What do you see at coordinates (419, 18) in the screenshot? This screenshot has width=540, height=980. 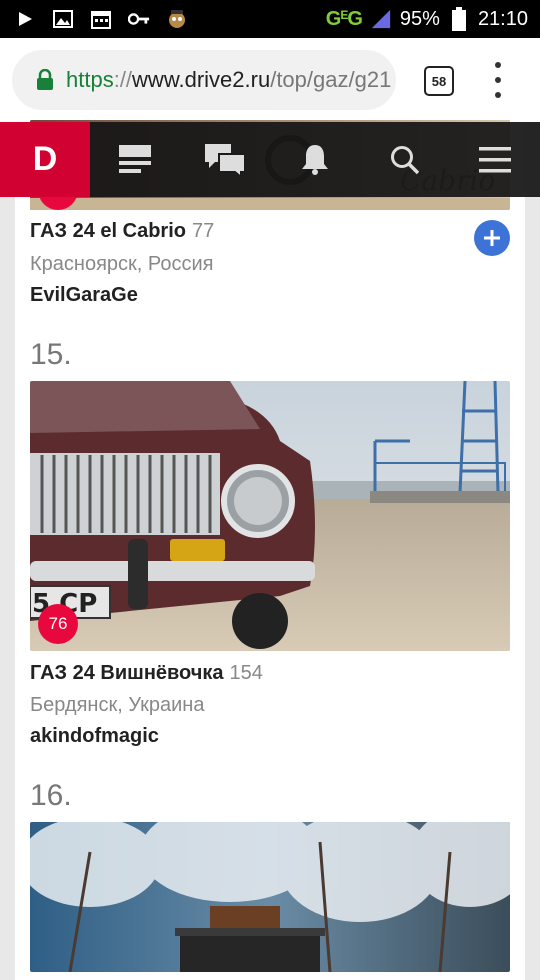 I see `battery-percent: 95%` at bounding box center [419, 18].